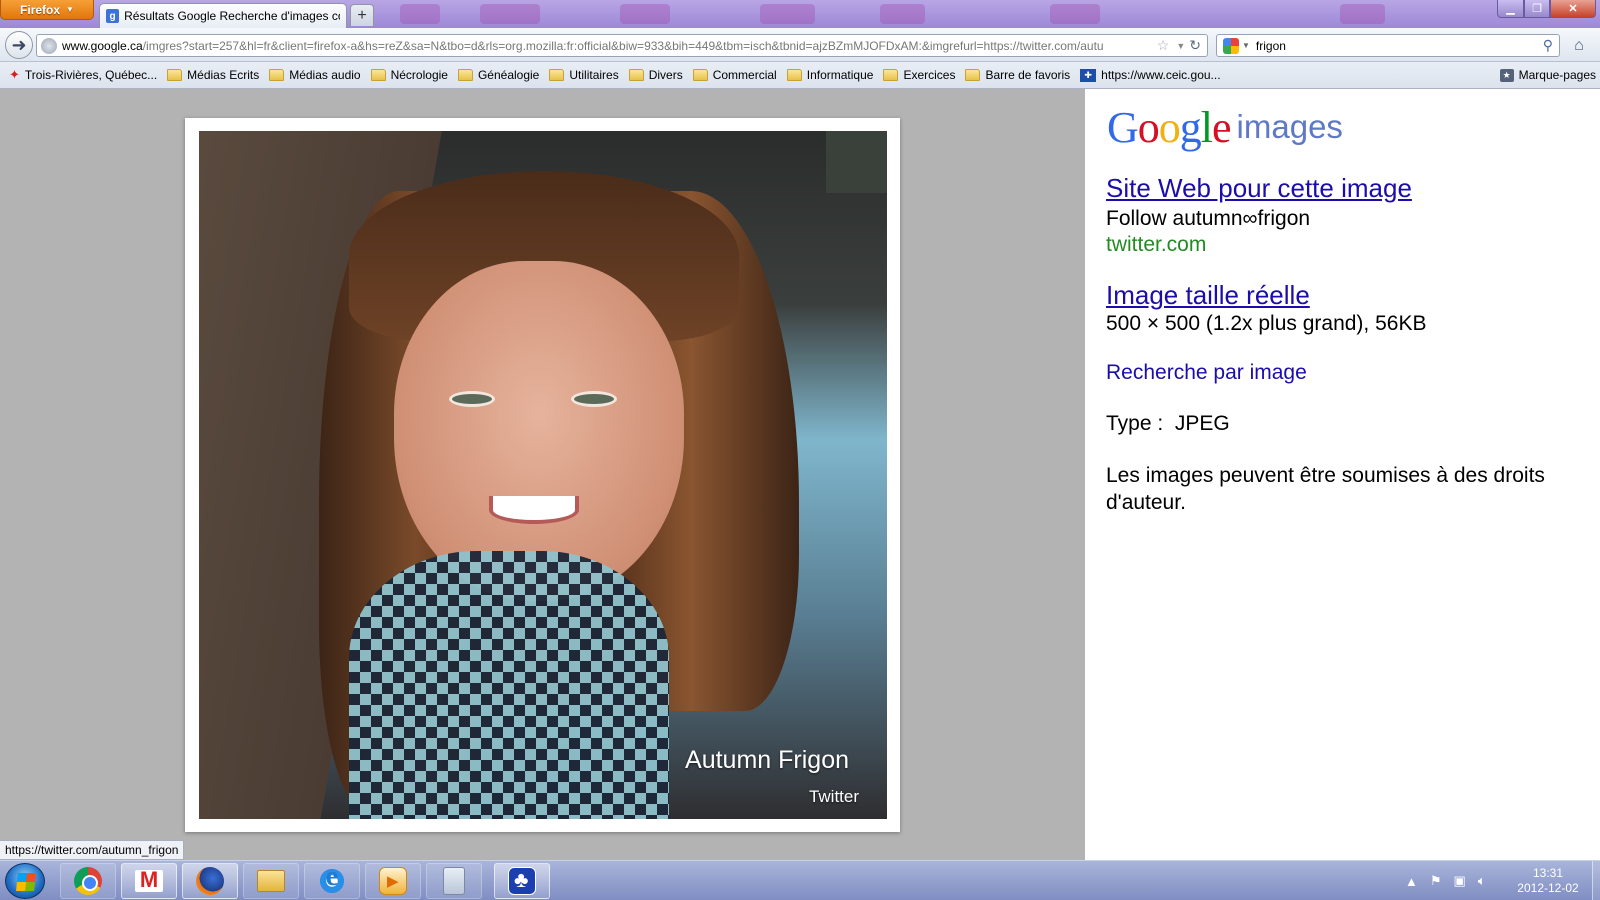 This screenshot has height=900, width=1600. What do you see at coordinates (1573, 9) in the screenshot?
I see `close-window-button: ✕` at bounding box center [1573, 9].